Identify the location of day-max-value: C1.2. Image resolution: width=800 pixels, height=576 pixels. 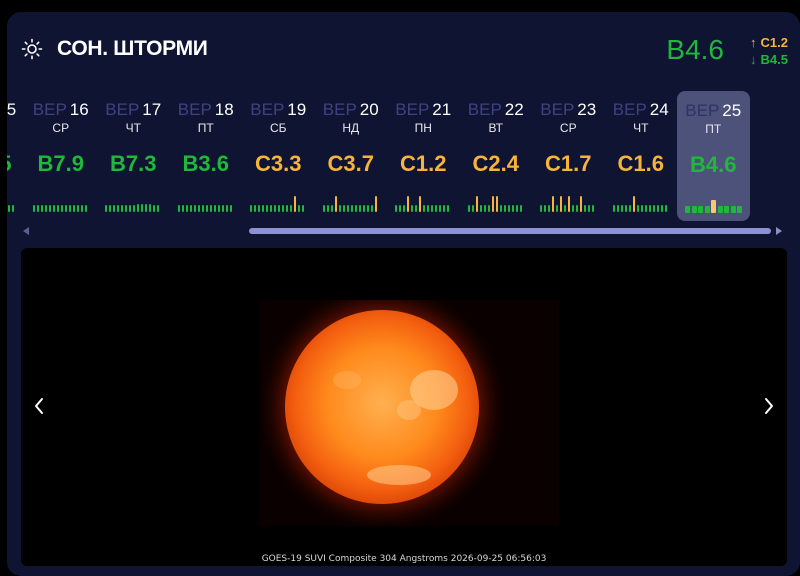
(423, 163).